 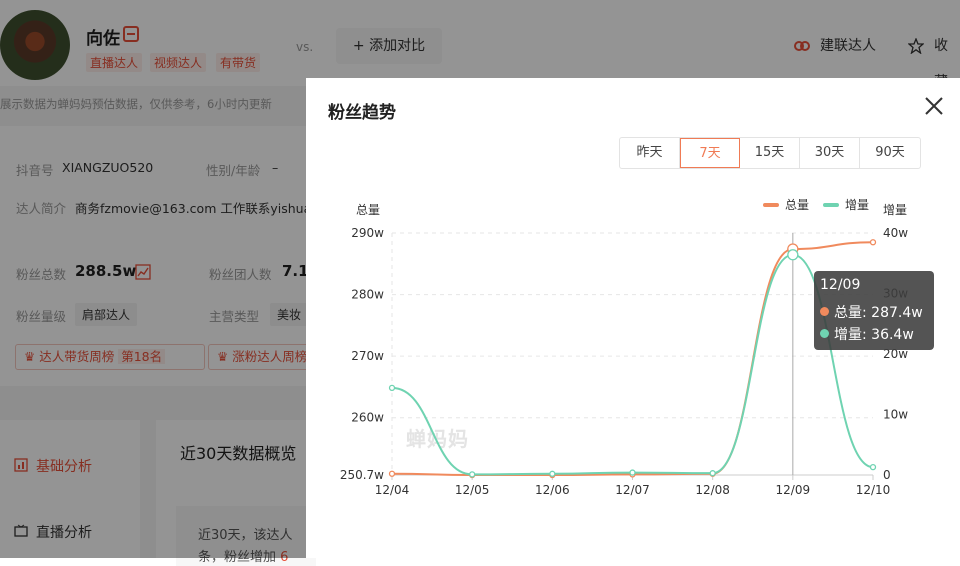 I want to click on x-tick-label: 12/06, so click(x=552, y=490).